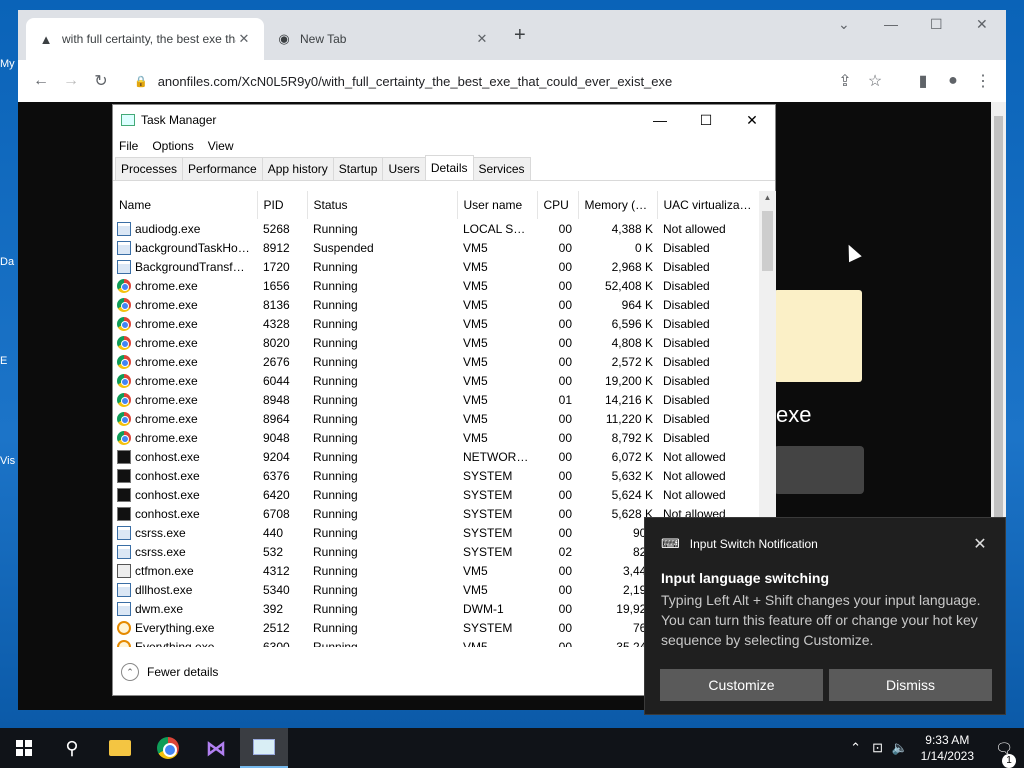 This screenshot has height=768, width=1024. Describe the element at coordinates (488, 532) in the screenshot. I see `cell-user: SYSTEM` at that location.